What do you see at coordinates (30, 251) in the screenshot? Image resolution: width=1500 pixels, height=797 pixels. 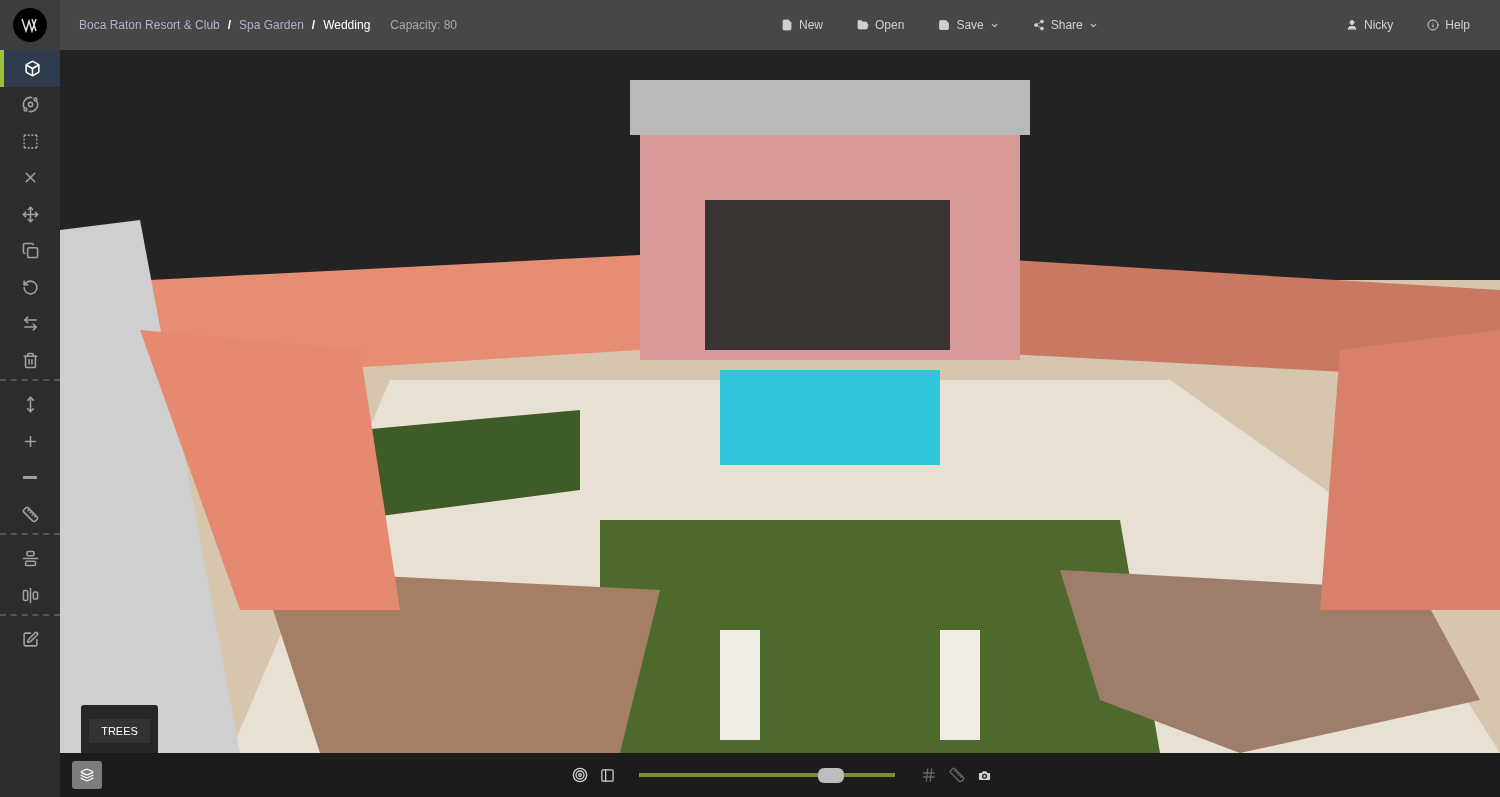 I see `copy-icon` at bounding box center [30, 251].